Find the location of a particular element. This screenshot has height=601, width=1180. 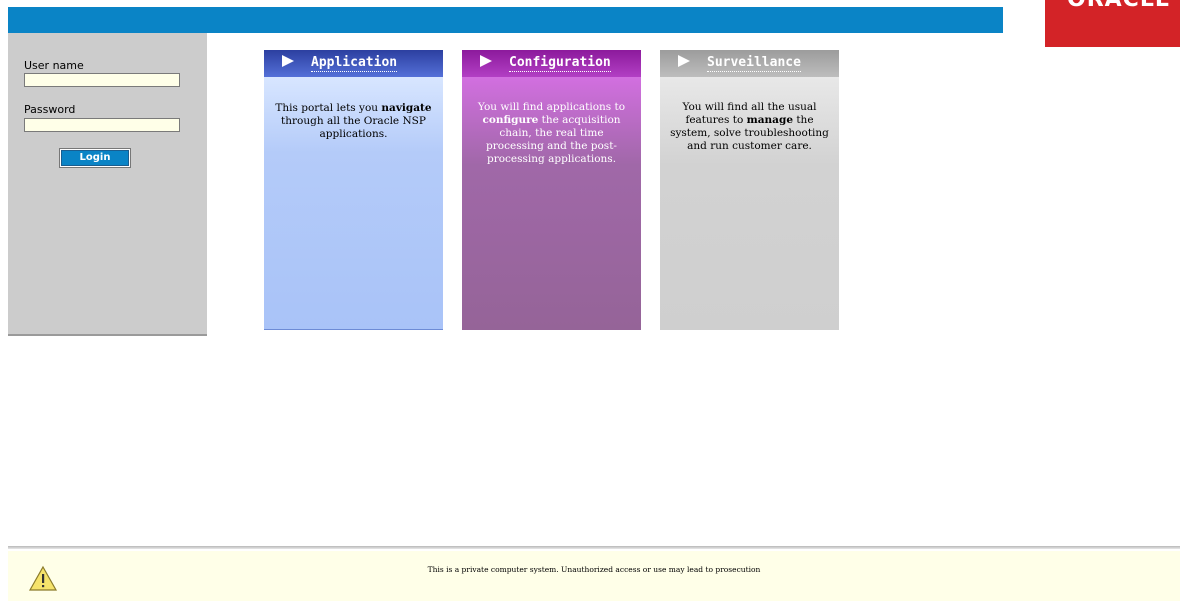

logo-text: ORACLE is located at coordinates (1119, 6).